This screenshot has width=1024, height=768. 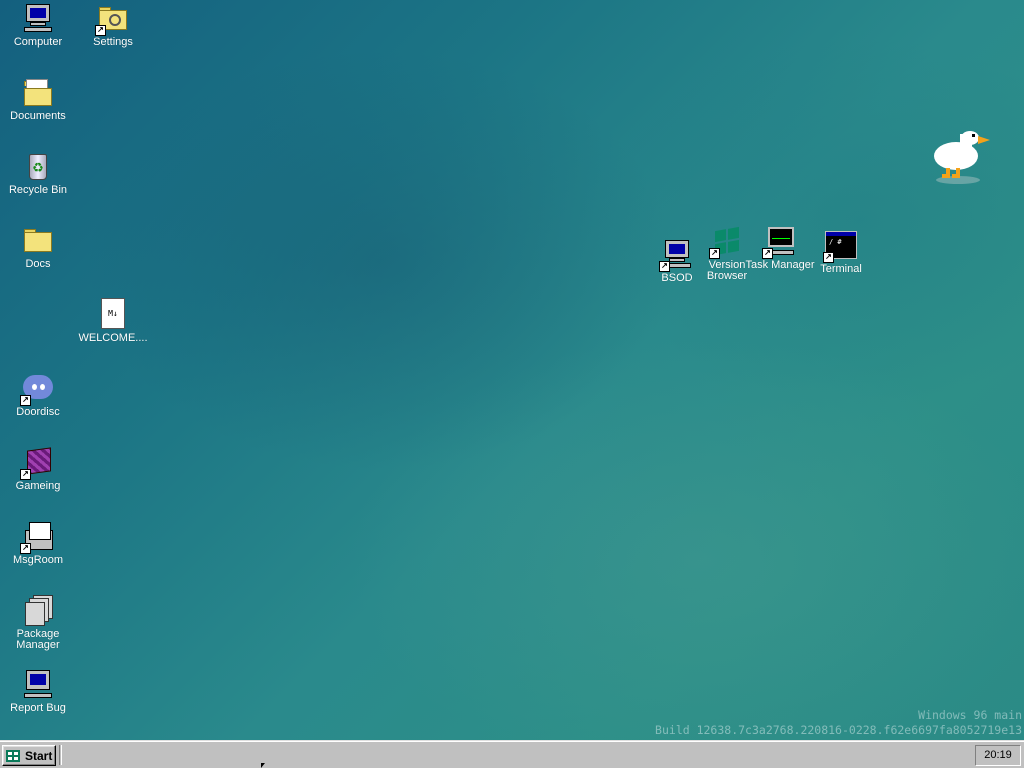 What do you see at coordinates (779, 242) in the screenshot?
I see `task-manager-icon: ↗` at bounding box center [779, 242].